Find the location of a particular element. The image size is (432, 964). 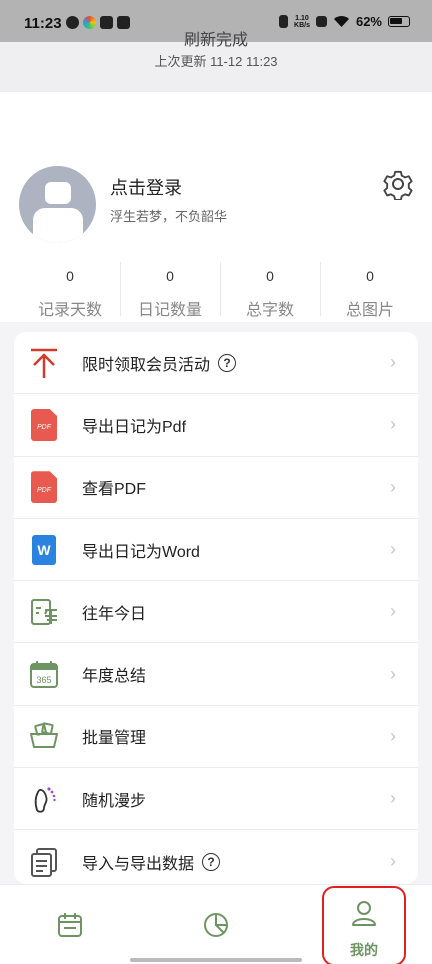

word-glyph: W is located at coordinates (44, 549).